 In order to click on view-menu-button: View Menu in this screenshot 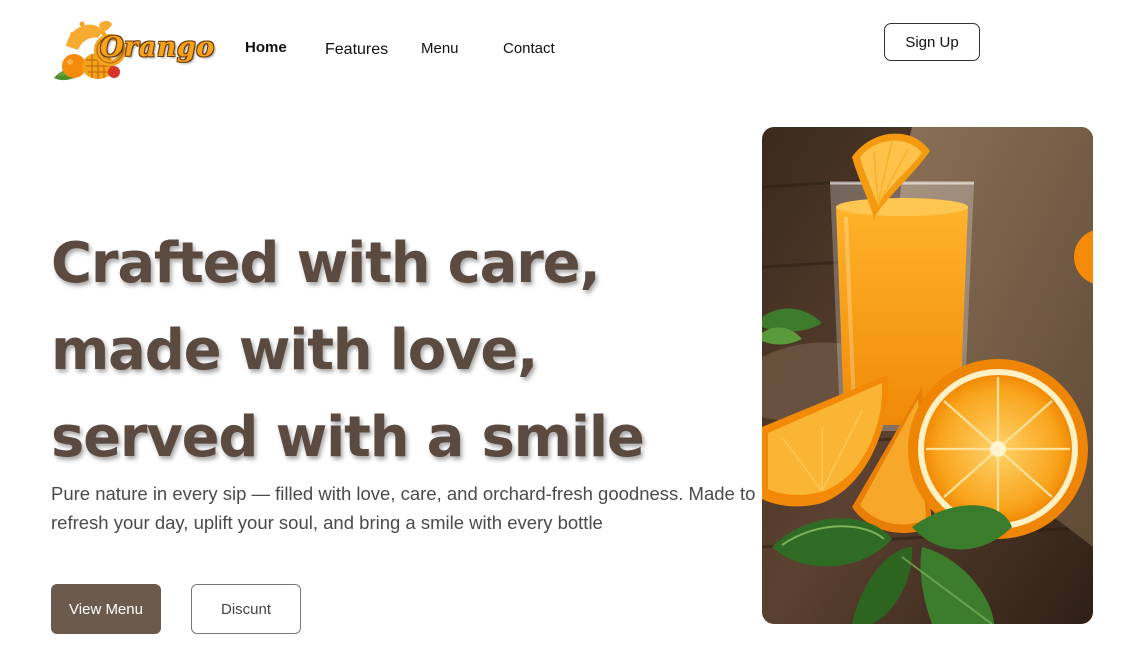, I will do `click(106, 609)`.